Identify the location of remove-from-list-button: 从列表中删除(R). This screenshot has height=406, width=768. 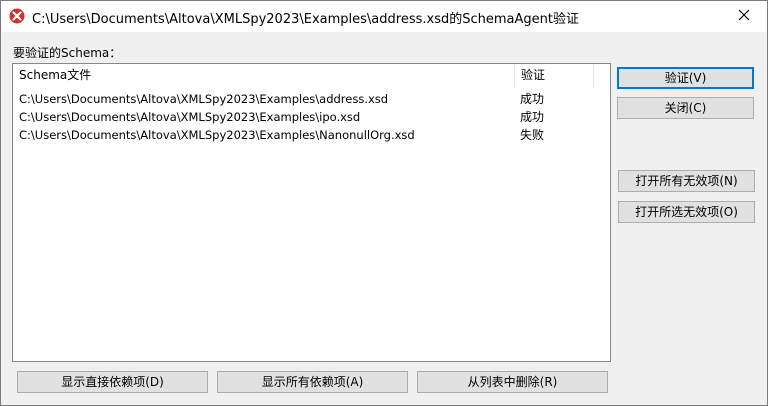
(512, 382).